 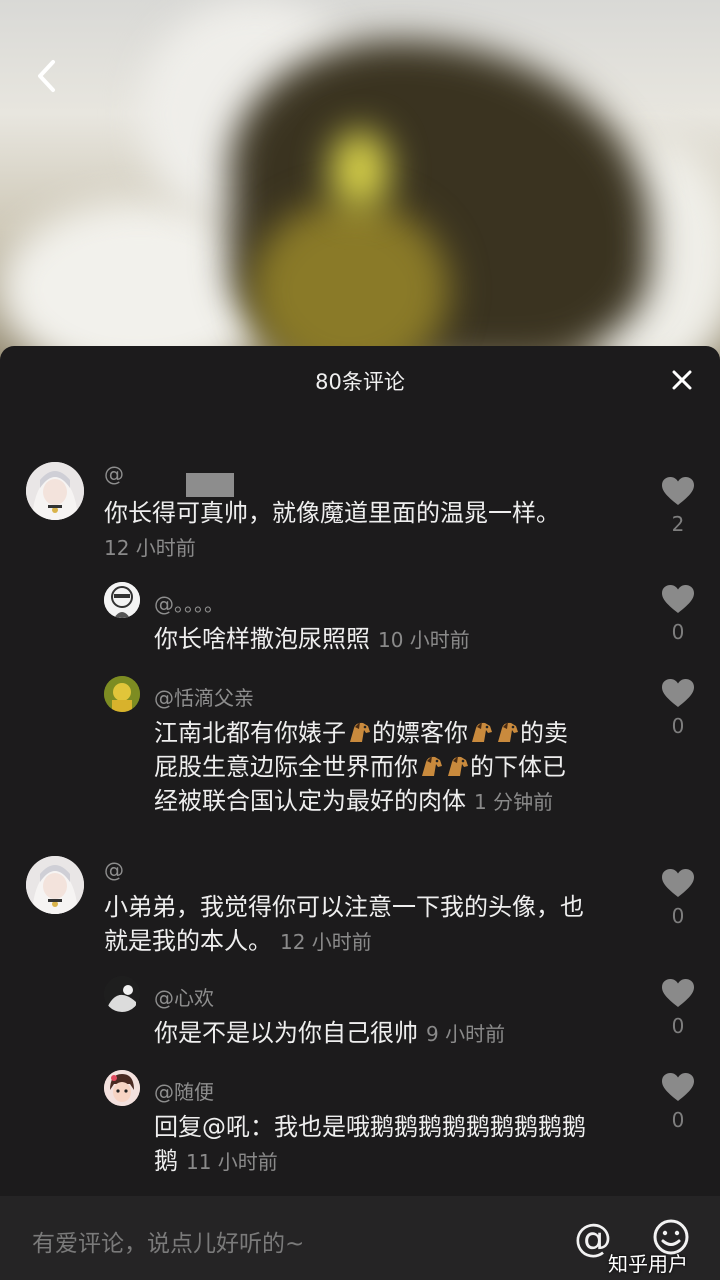 I want to click on reply-time: 10 小时前, so click(x=424, y=640).